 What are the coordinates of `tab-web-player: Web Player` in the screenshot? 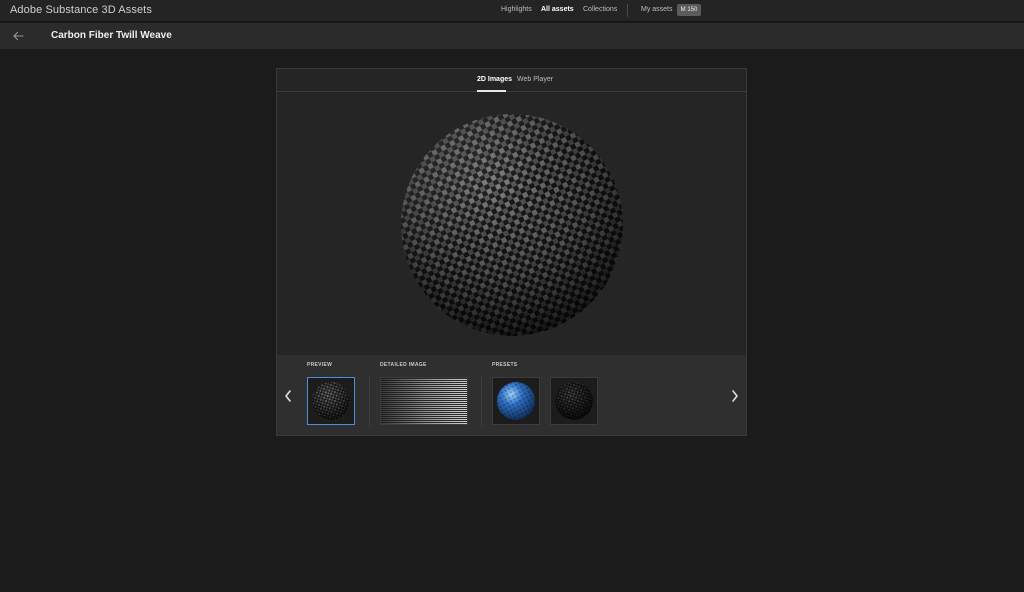 It's located at (535, 79).